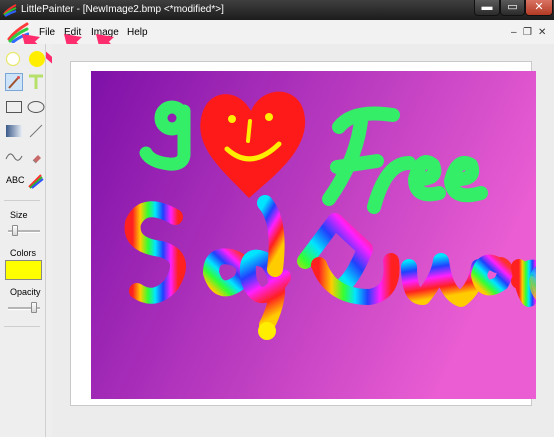 Image resolution: width=554 pixels, height=437 pixels. What do you see at coordinates (487, 8) in the screenshot?
I see `minimize-button: ▬` at bounding box center [487, 8].